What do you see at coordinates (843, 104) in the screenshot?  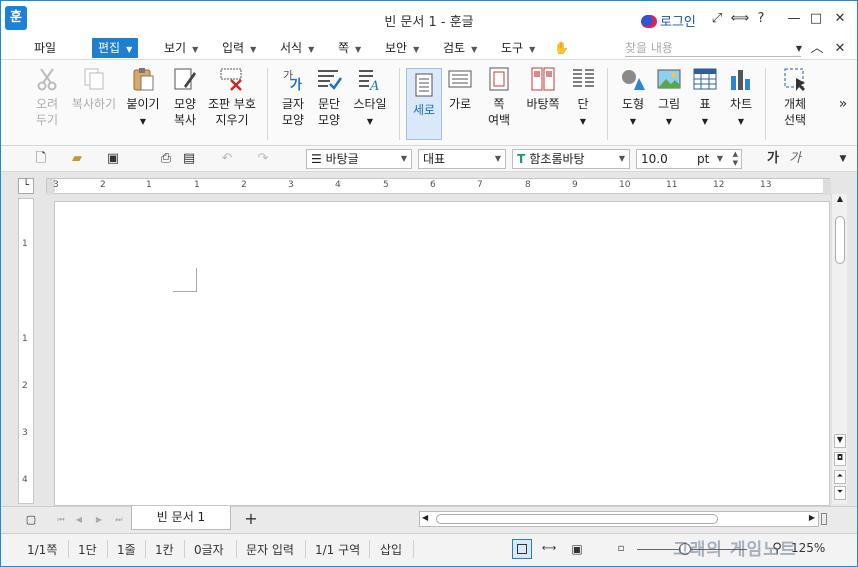 I see `ribbon-more-icon: »` at bounding box center [843, 104].